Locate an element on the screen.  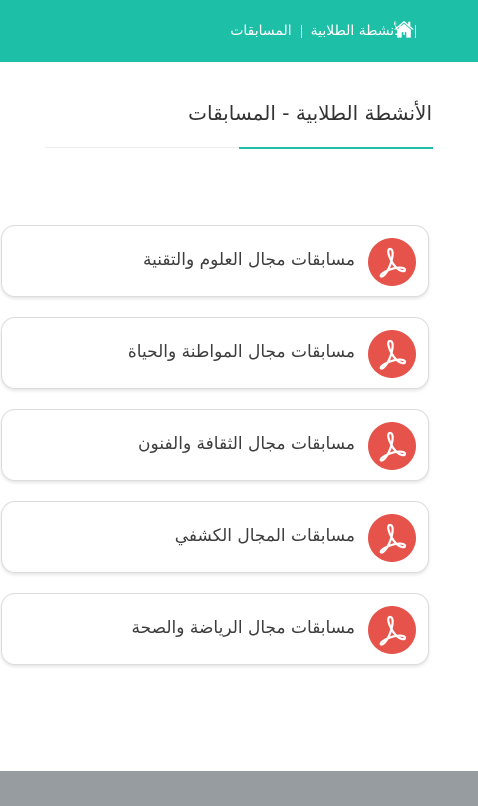
breadcrumb: الأنشطة الطلابية المسابقات is located at coordinates (323, 31).